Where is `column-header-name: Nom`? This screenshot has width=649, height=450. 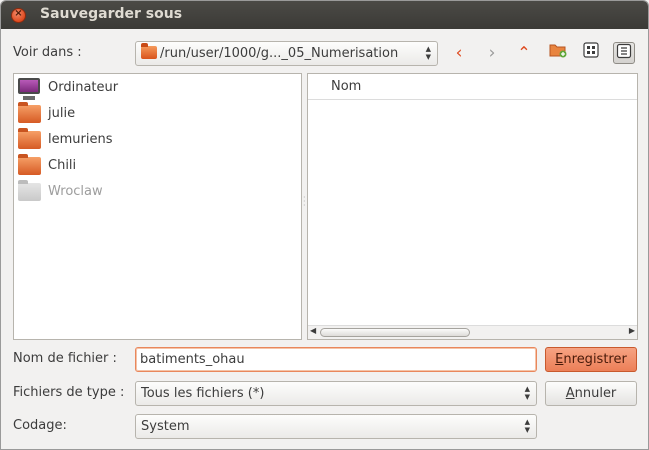
column-header-name: Nom is located at coordinates (472, 87).